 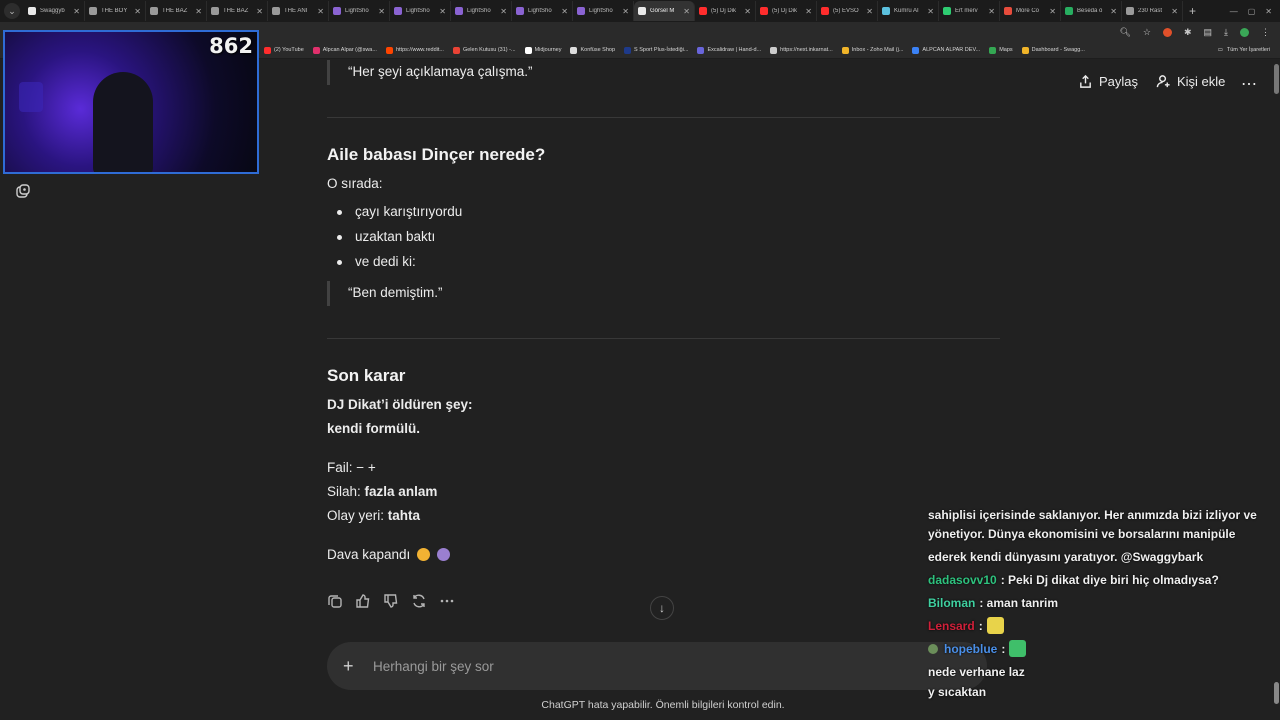 What do you see at coordinates (1268, 11) in the screenshot?
I see `close-window-icon: ✕` at bounding box center [1268, 11].